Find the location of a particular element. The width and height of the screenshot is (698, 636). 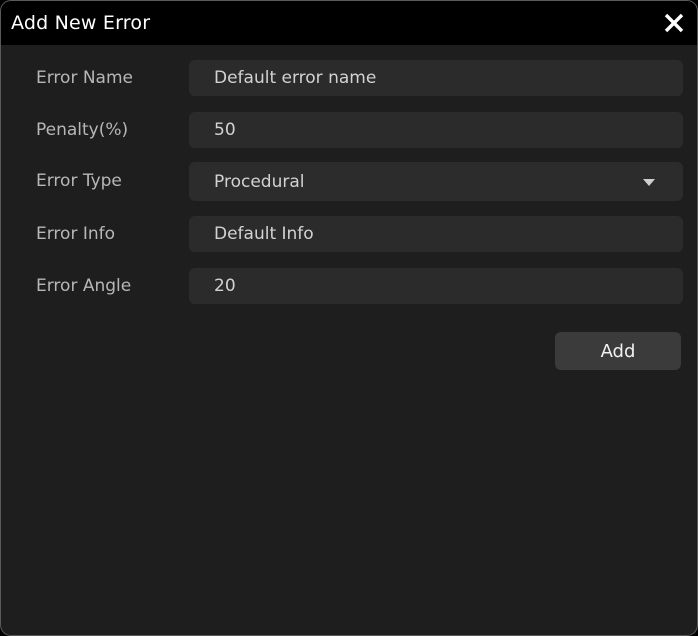

label-error-name: Error Name is located at coordinates (84, 78).